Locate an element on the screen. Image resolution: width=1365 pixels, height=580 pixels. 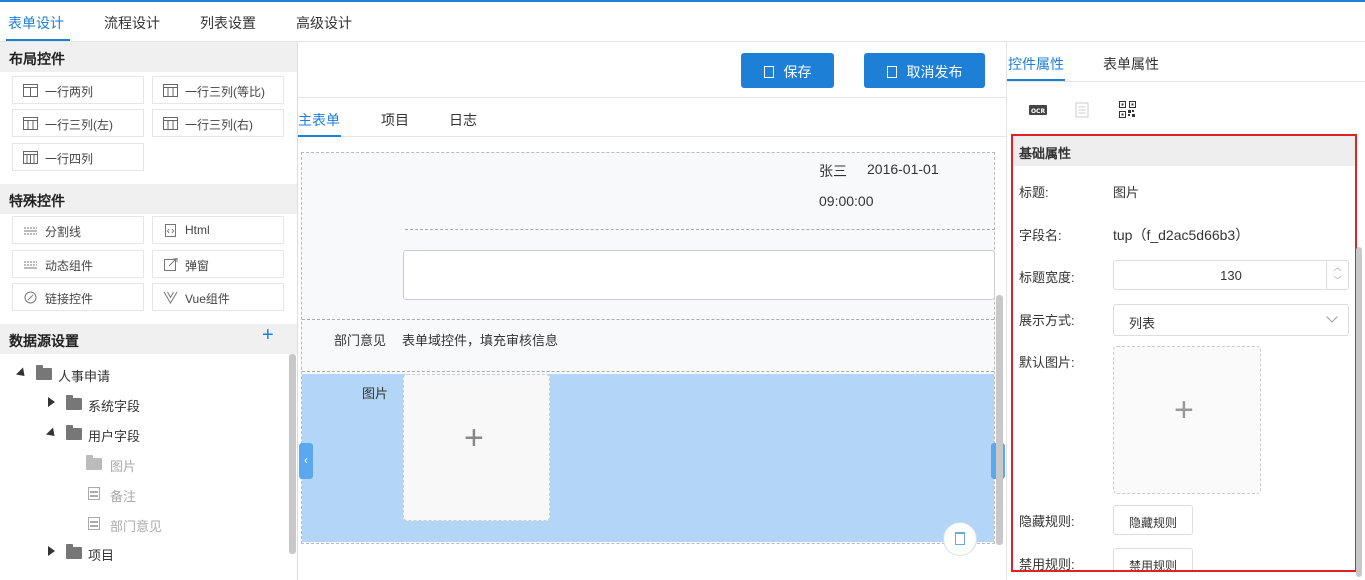
control-label: 一行三列(右) is located at coordinates (219, 125).